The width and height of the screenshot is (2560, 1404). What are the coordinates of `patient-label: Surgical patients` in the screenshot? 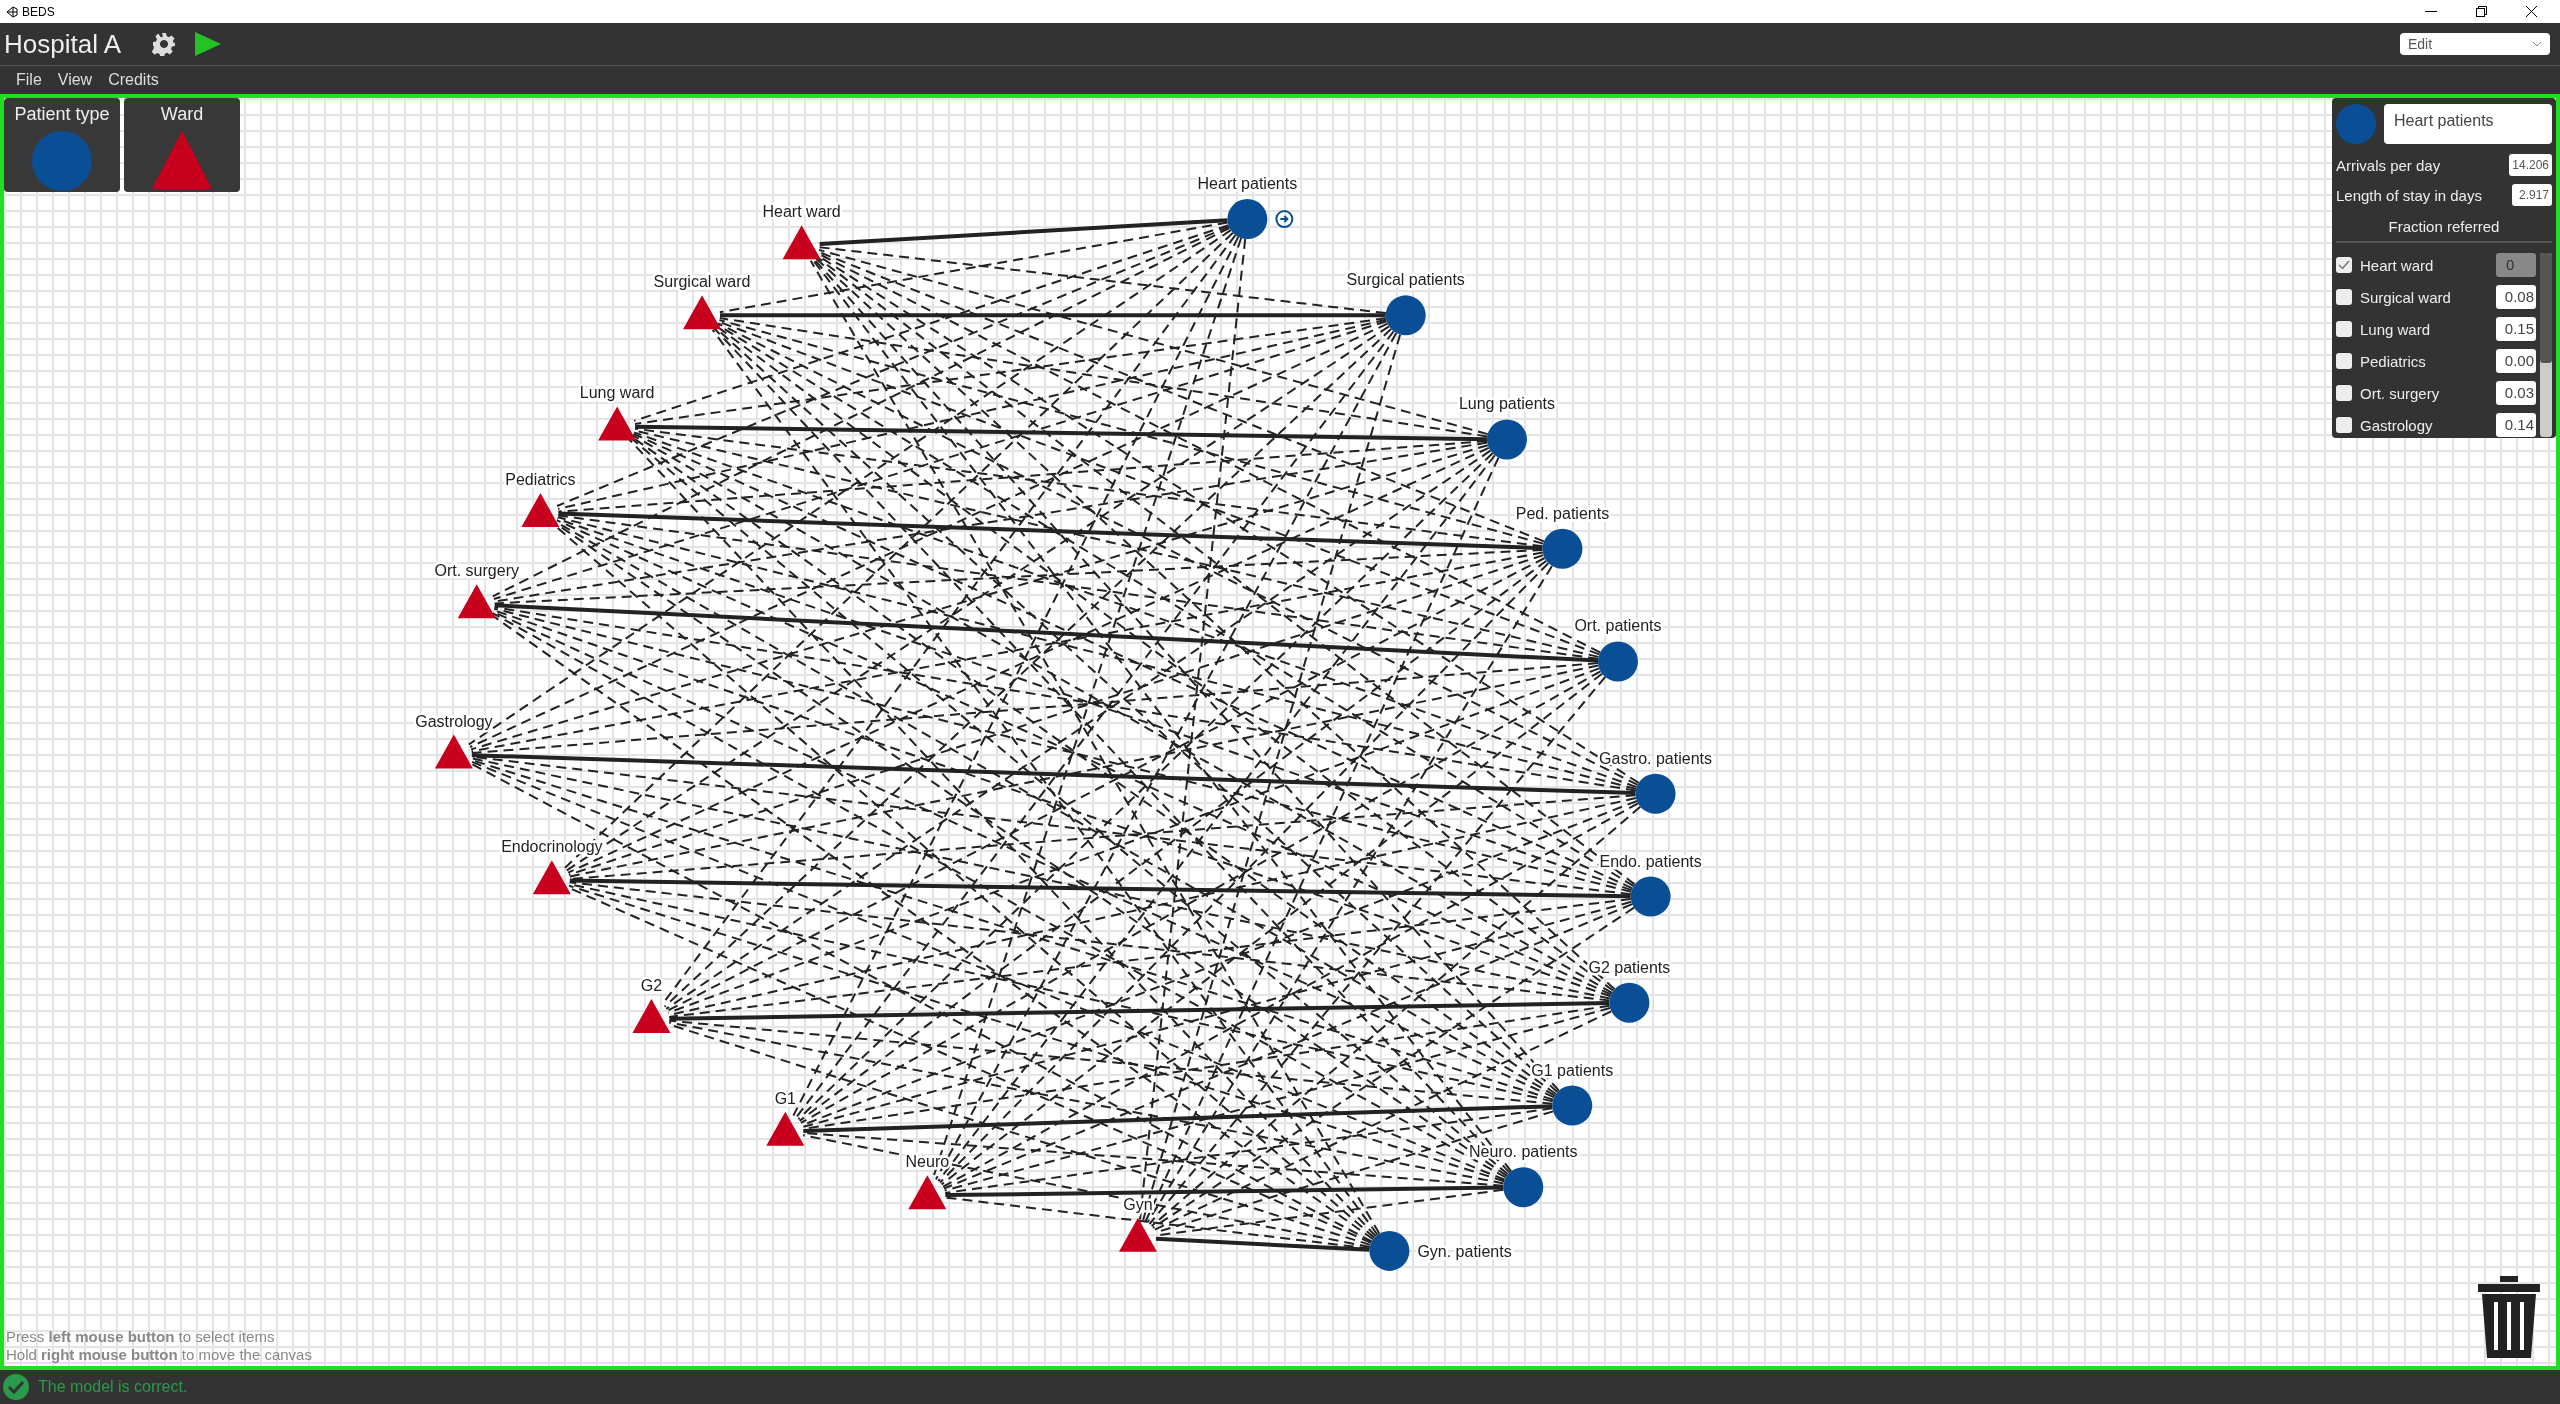 It's located at (1405, 280).